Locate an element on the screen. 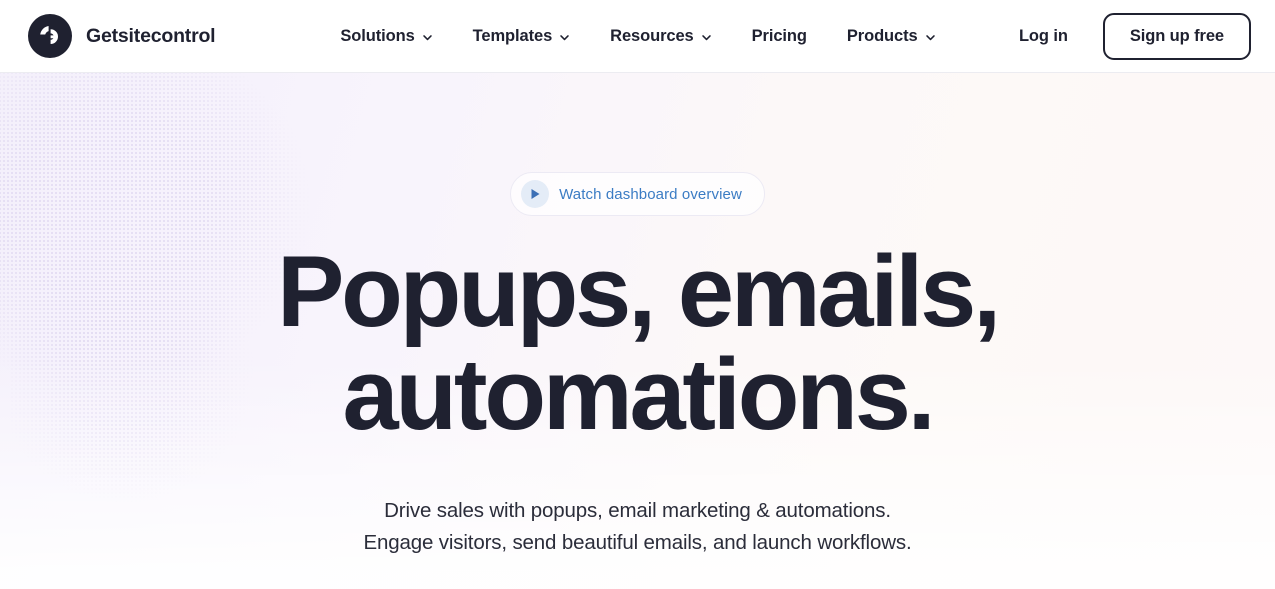 The width and height of the screenshot is (1275, 589). header-actions: Log in Sign up free is located at coordinates (1135, 36).